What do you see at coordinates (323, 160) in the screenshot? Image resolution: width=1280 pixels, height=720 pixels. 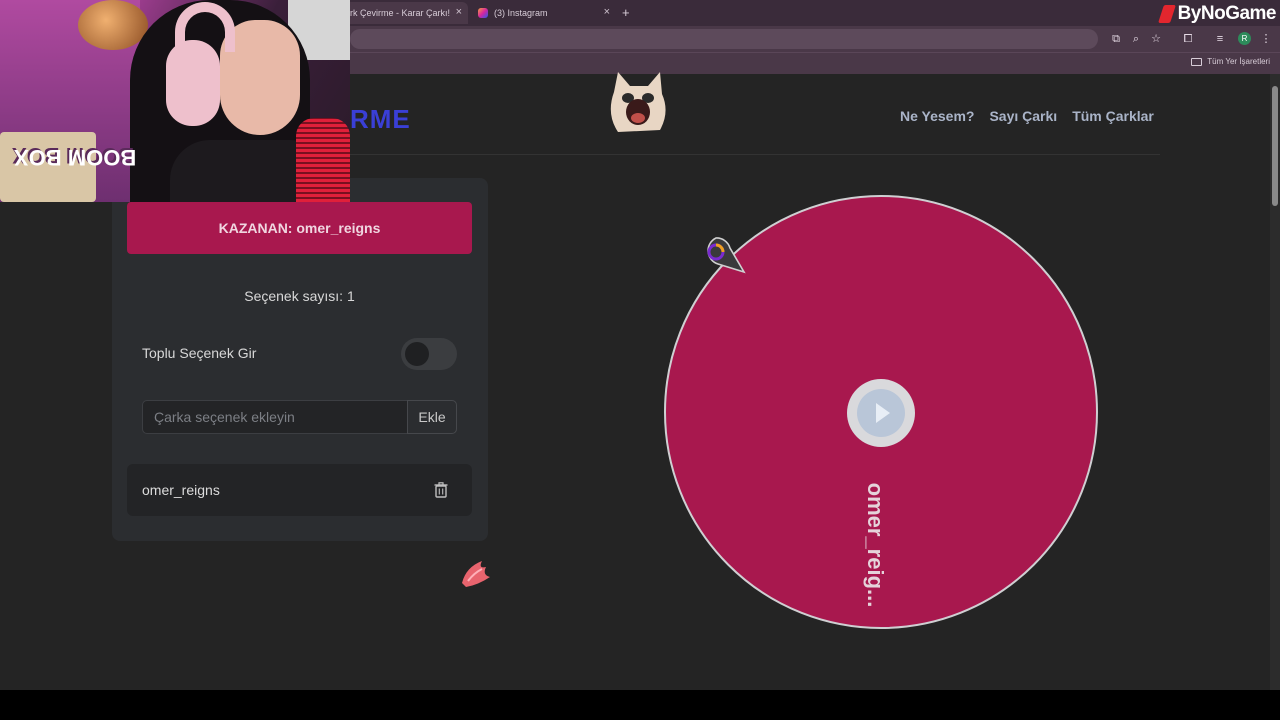 I see `microphone-icon` at bounding box center [323, 160].